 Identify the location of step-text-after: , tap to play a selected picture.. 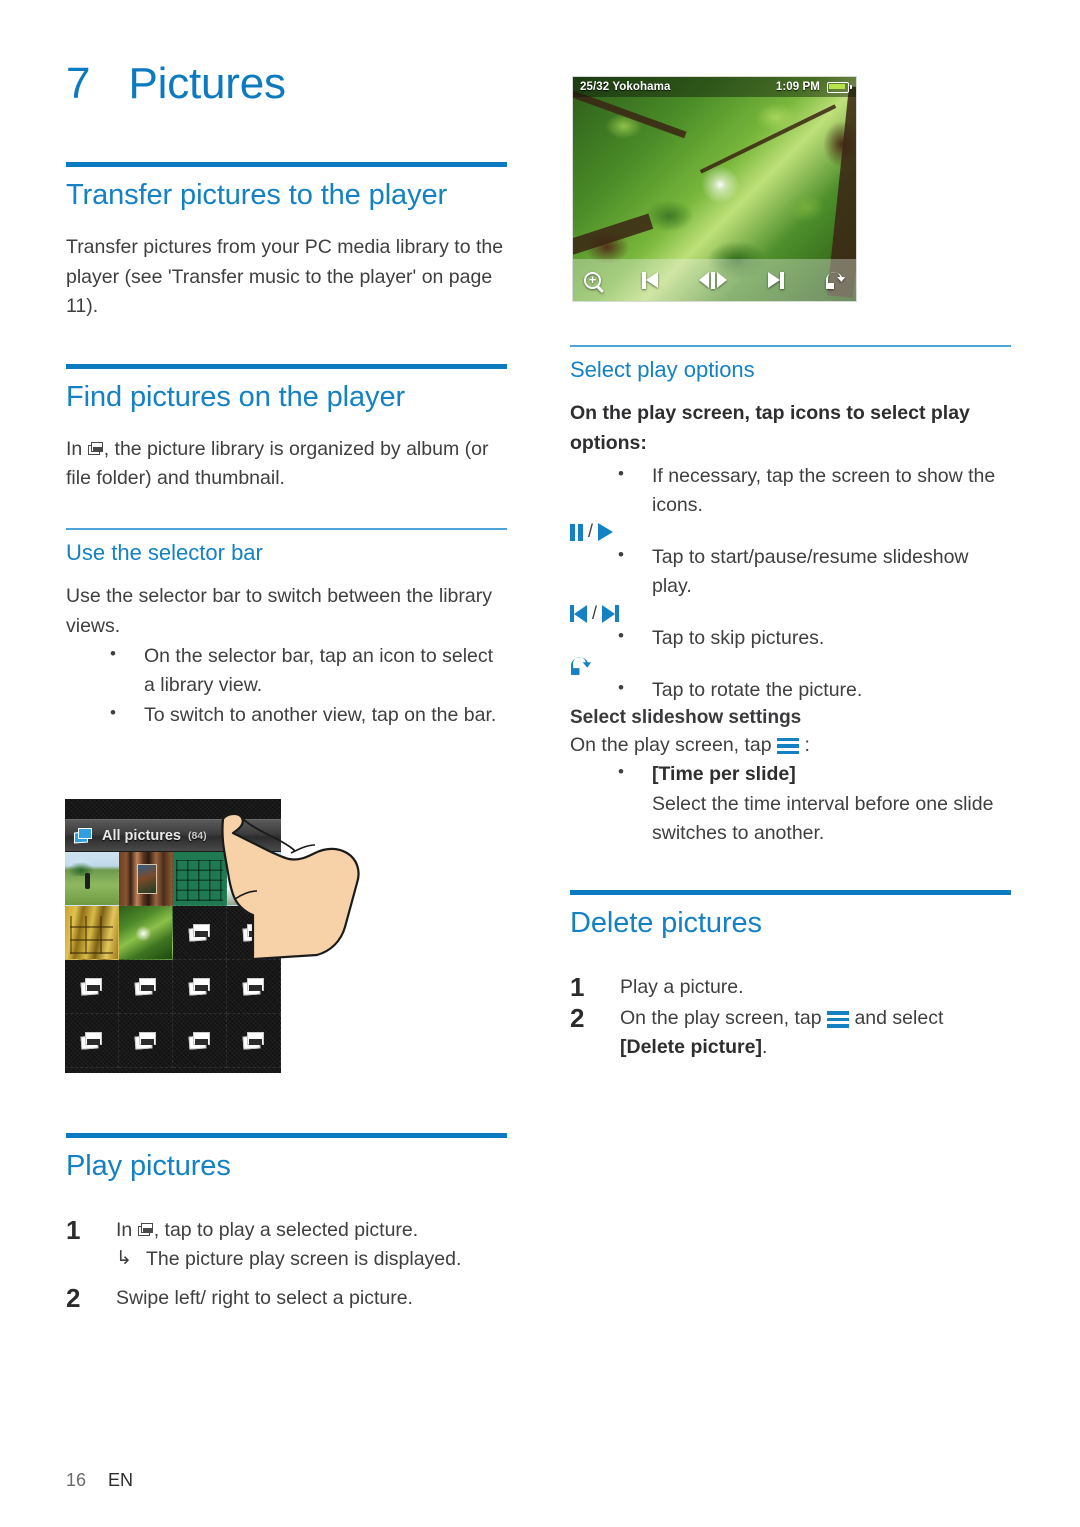
(286, 1229).